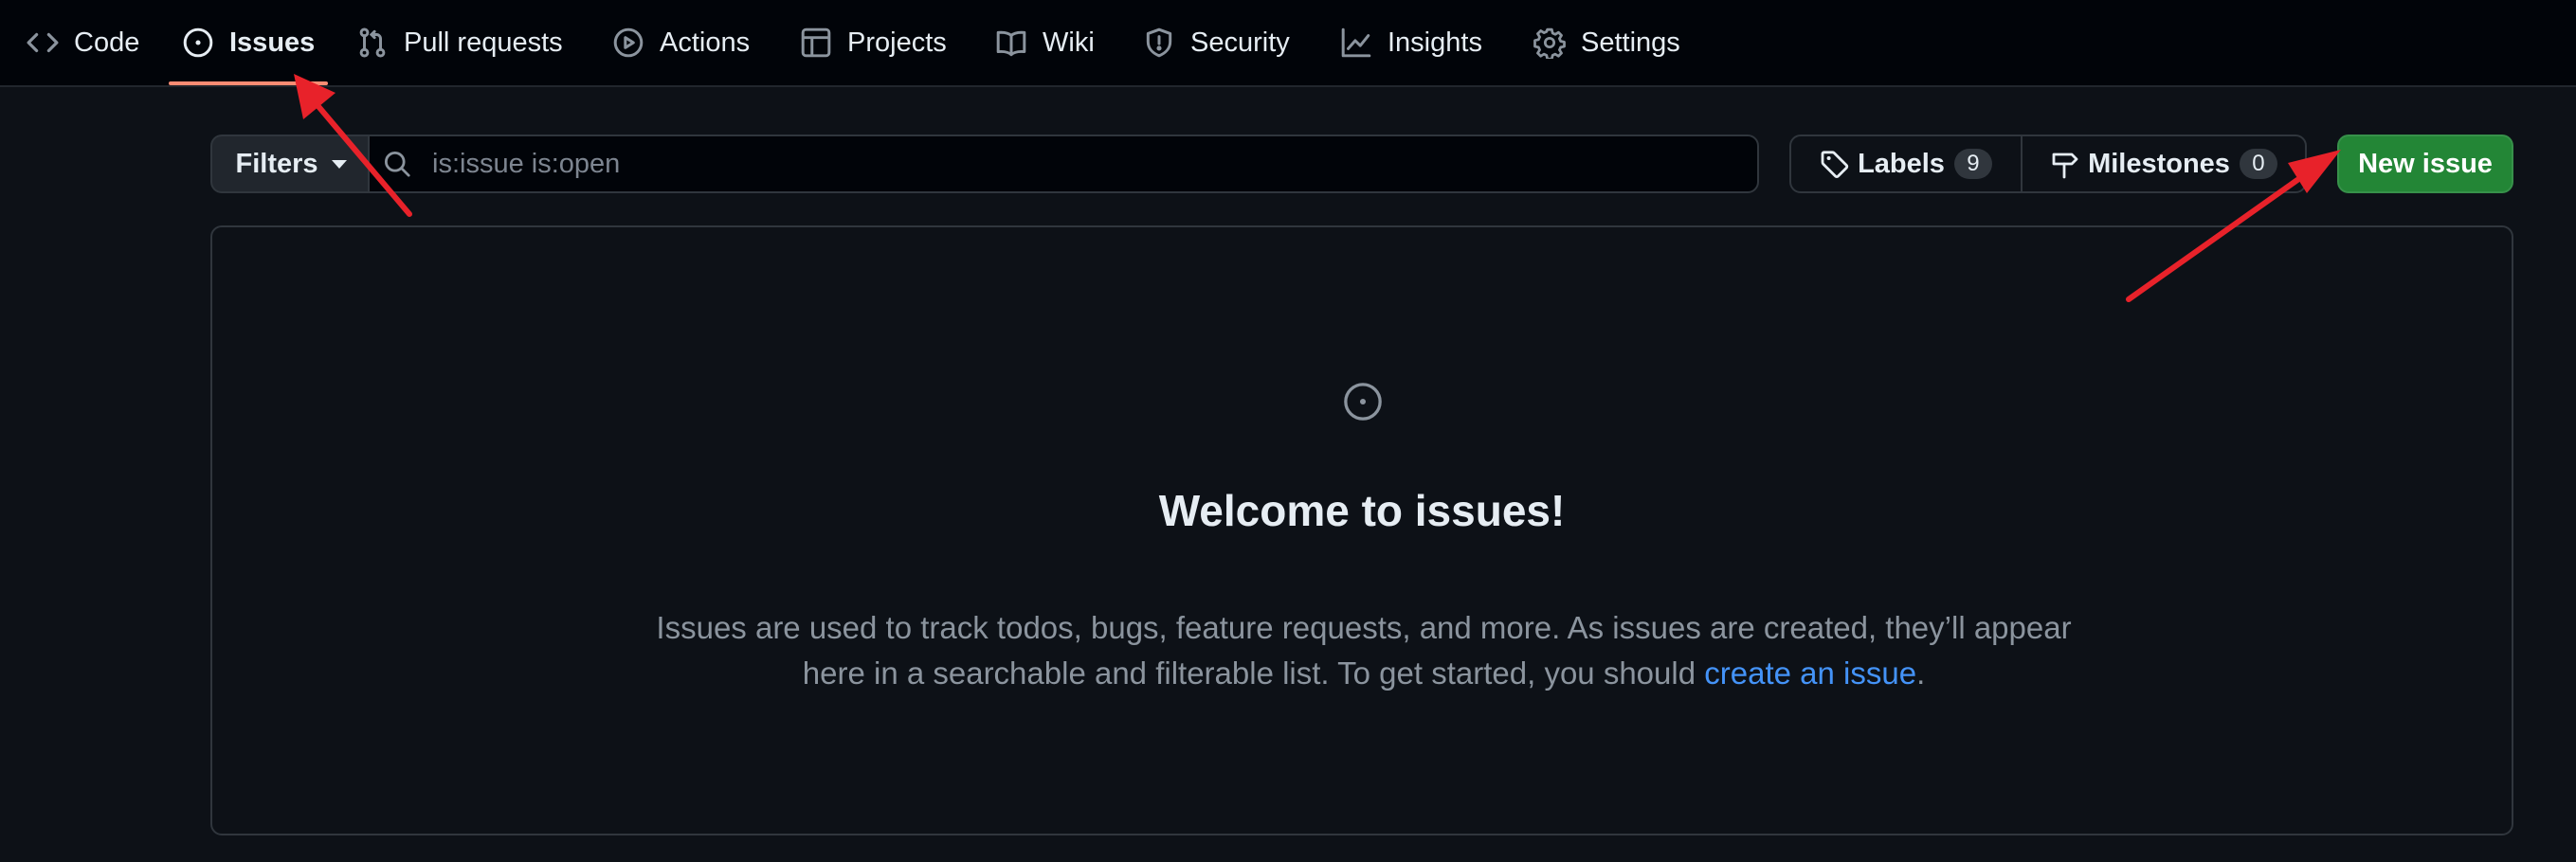 This screenshot has width=2576, height=862. What do you see at coordinates (1973, 164) in the screenshot?
I see `labels-count-badge: 9` at bounding box center [1973, 164].